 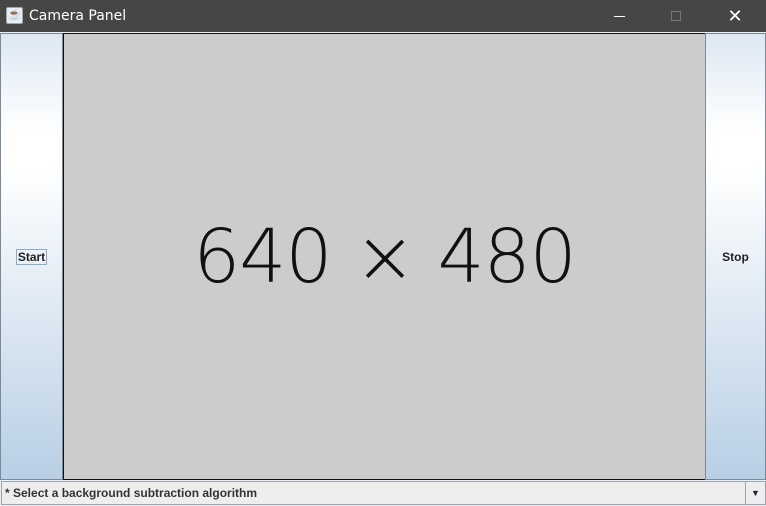 I want to click on minimize-button, so click(x=619, y=16).